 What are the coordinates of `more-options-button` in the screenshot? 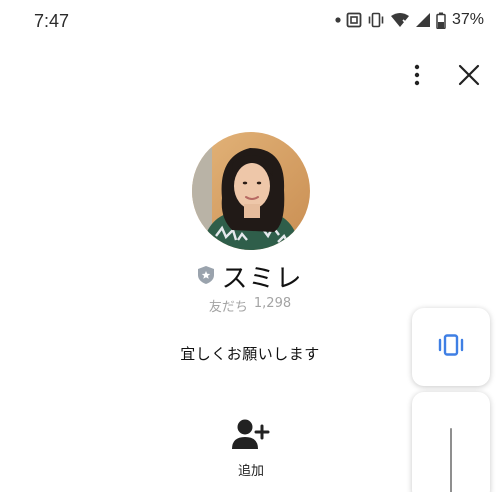 It's located at (417, 77).